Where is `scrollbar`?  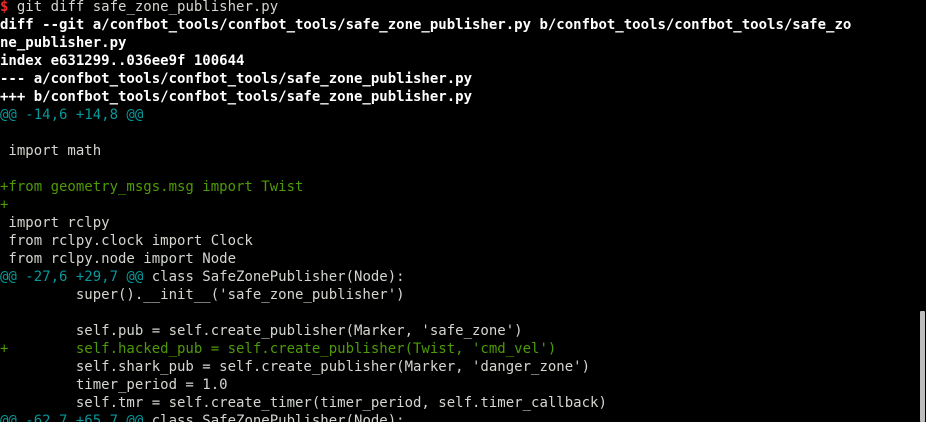
scrollbar is located at coordinates (922, 211).